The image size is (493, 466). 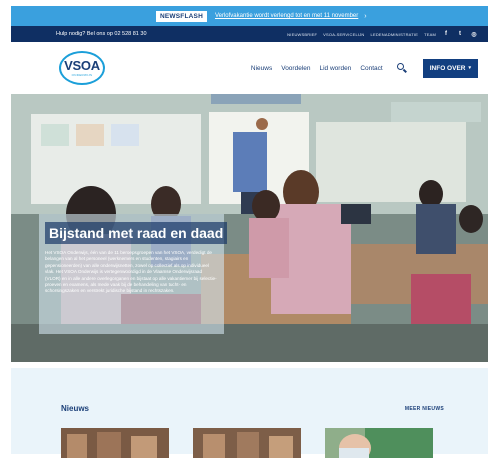 What do you see at coordinates (371, 68) in the screenshot?
I see `nav-item-contact: Contact` at bounding box center [371, 68].